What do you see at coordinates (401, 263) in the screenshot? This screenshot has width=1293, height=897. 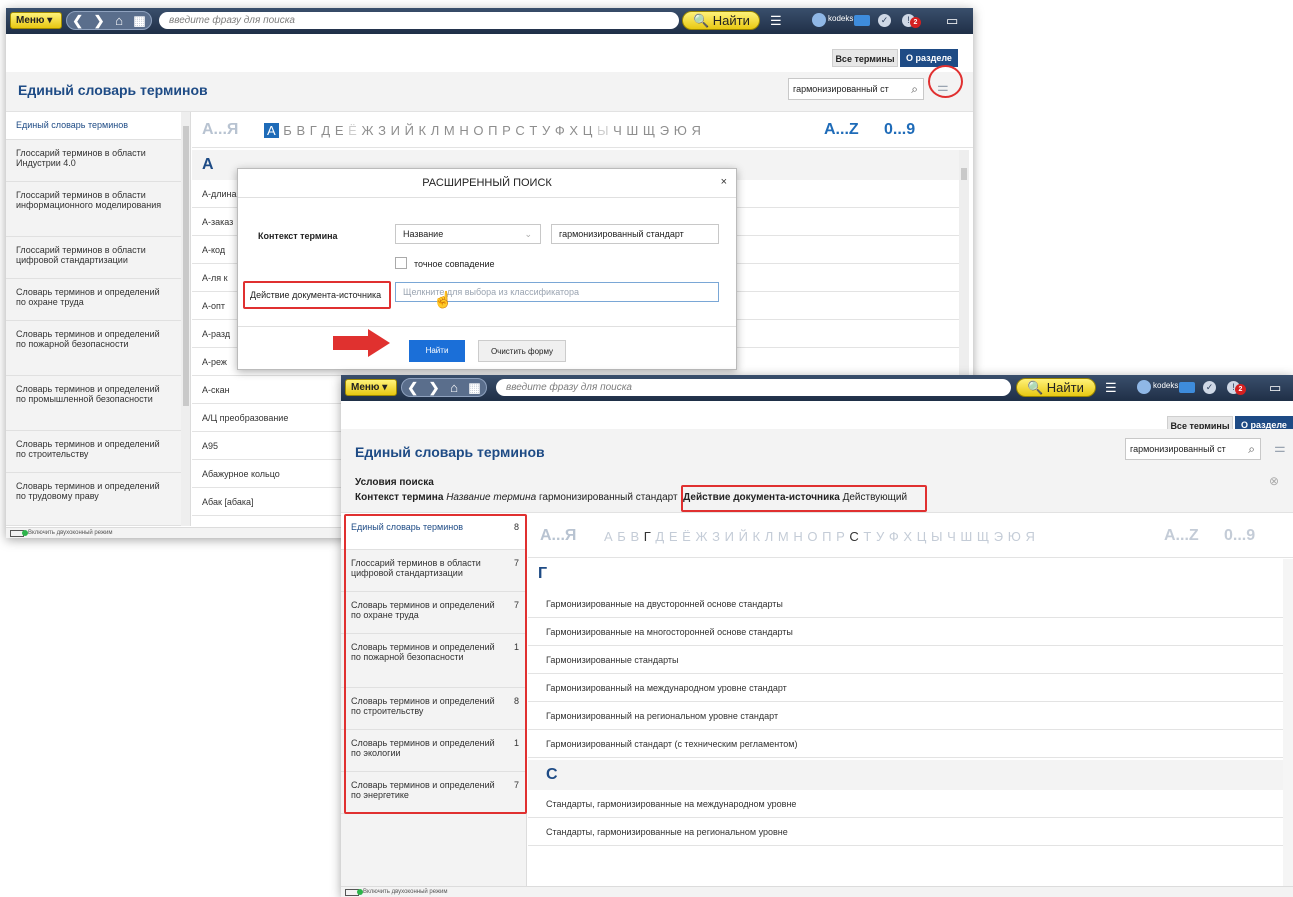 I see `exact-match-checkbox` at bounding box center [401, 263].